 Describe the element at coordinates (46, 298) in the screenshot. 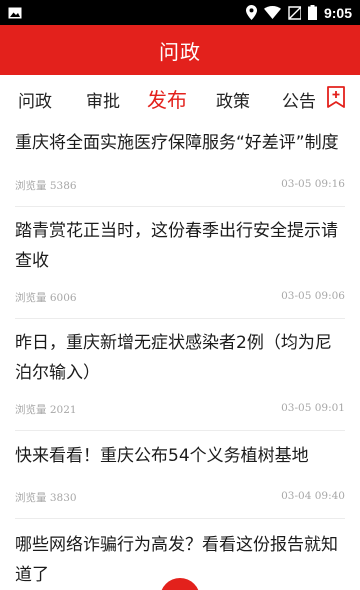

I see `view-count: 浏览量 6006` at that location.